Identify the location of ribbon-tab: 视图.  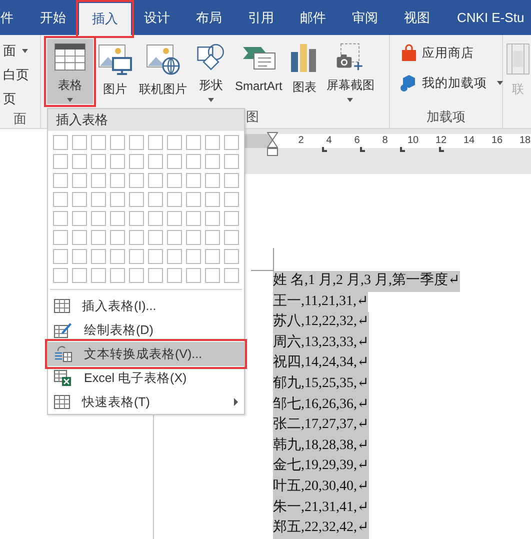
(417, 17).